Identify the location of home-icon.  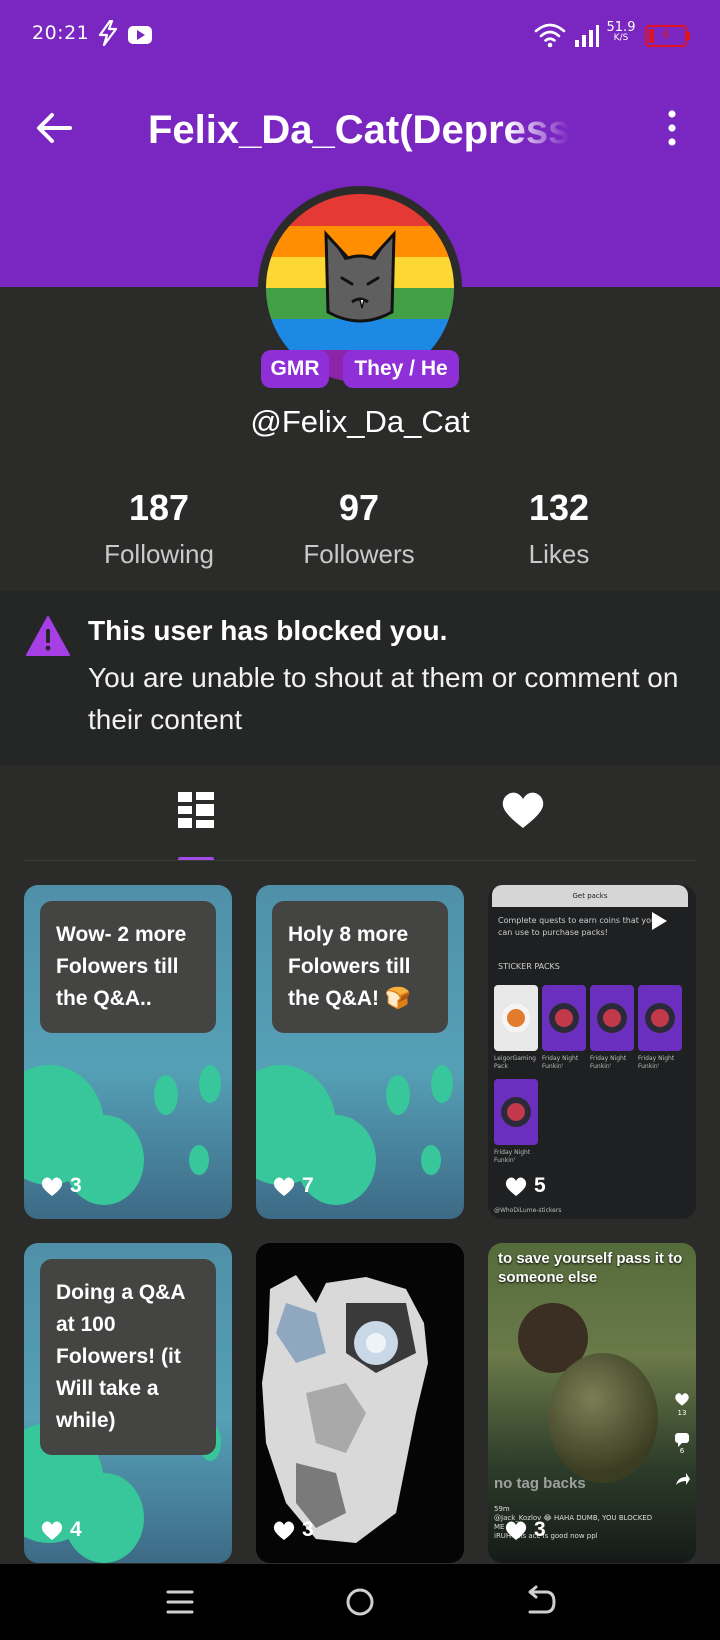
(360, 1602).